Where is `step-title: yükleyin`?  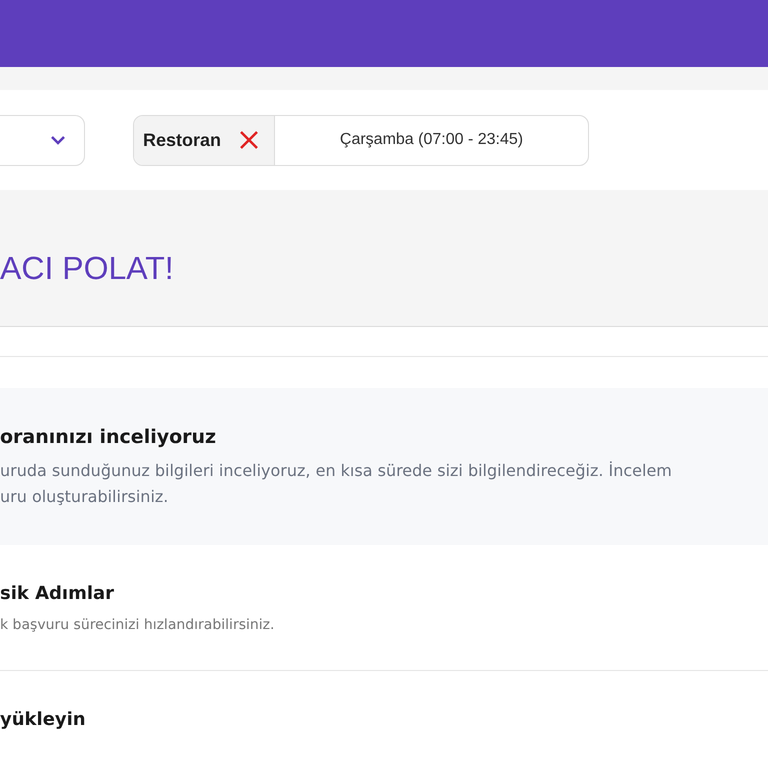 step-title: yükleyin is located at coordinates (43, 720).